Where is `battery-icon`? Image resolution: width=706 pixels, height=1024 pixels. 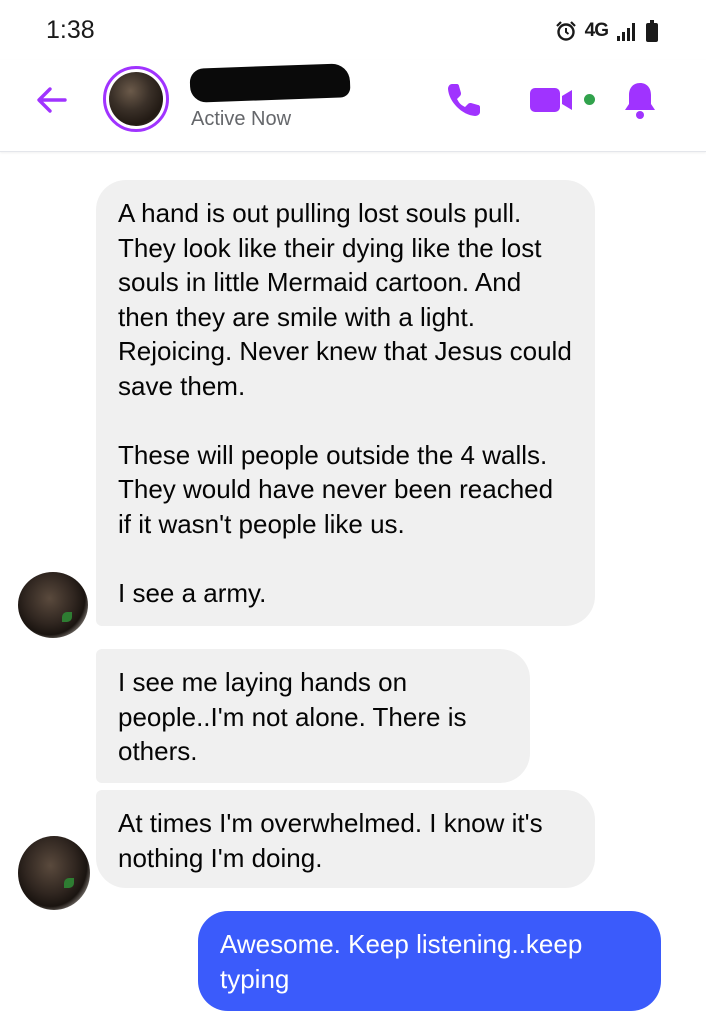
battery-icon is located at coordinates (652, 31).